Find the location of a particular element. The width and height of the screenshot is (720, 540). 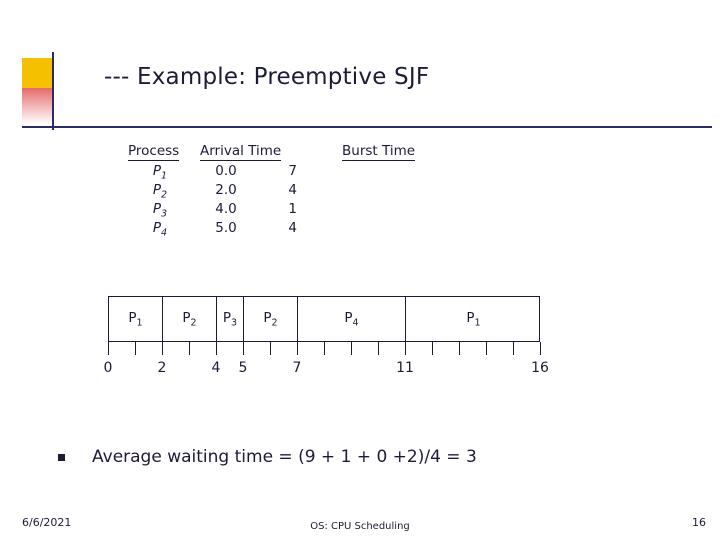

cell-burst-time: 1 is located at coordinates (292, 209).